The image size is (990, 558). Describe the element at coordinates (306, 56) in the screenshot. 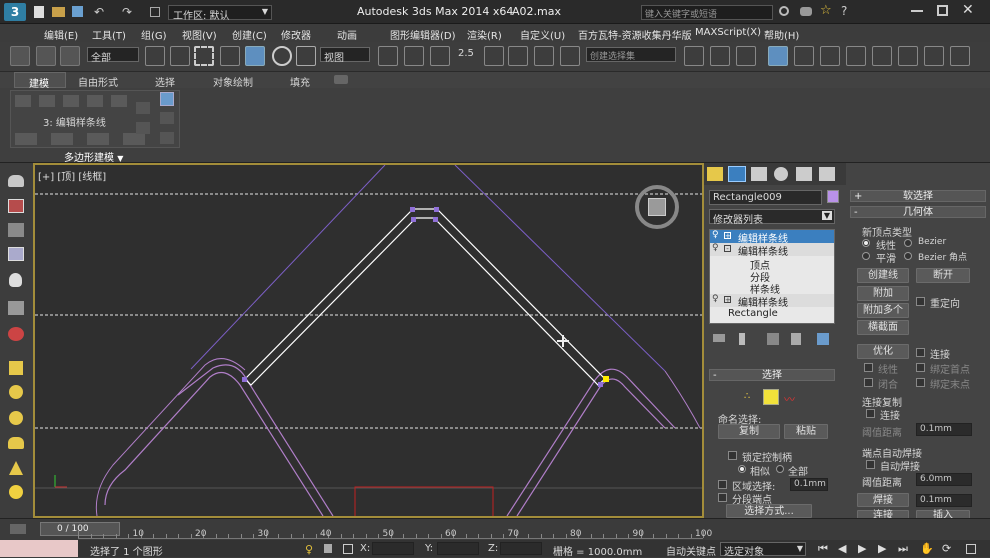

I see `scale-icon` at that location.